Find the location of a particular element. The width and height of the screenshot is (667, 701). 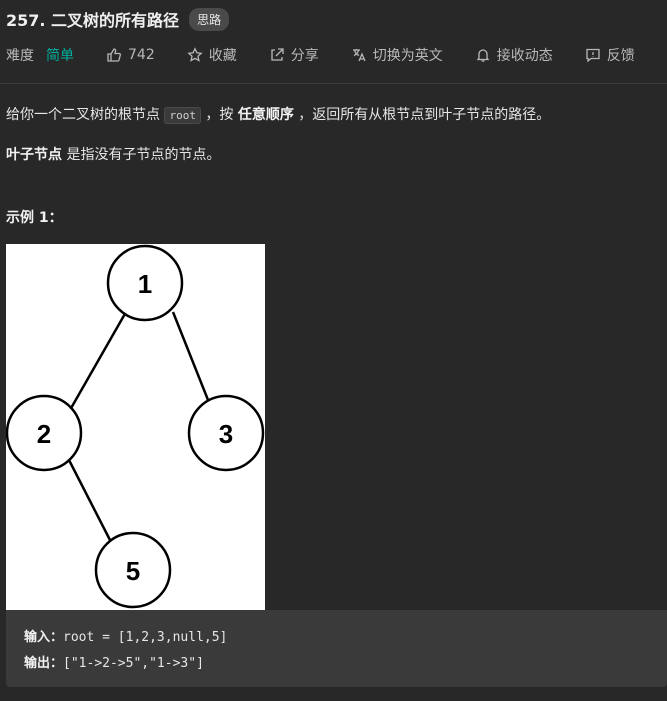

desc-text: ，返回所有从根节点到叶子节点的路径。 is located at coordinates (422, 115).